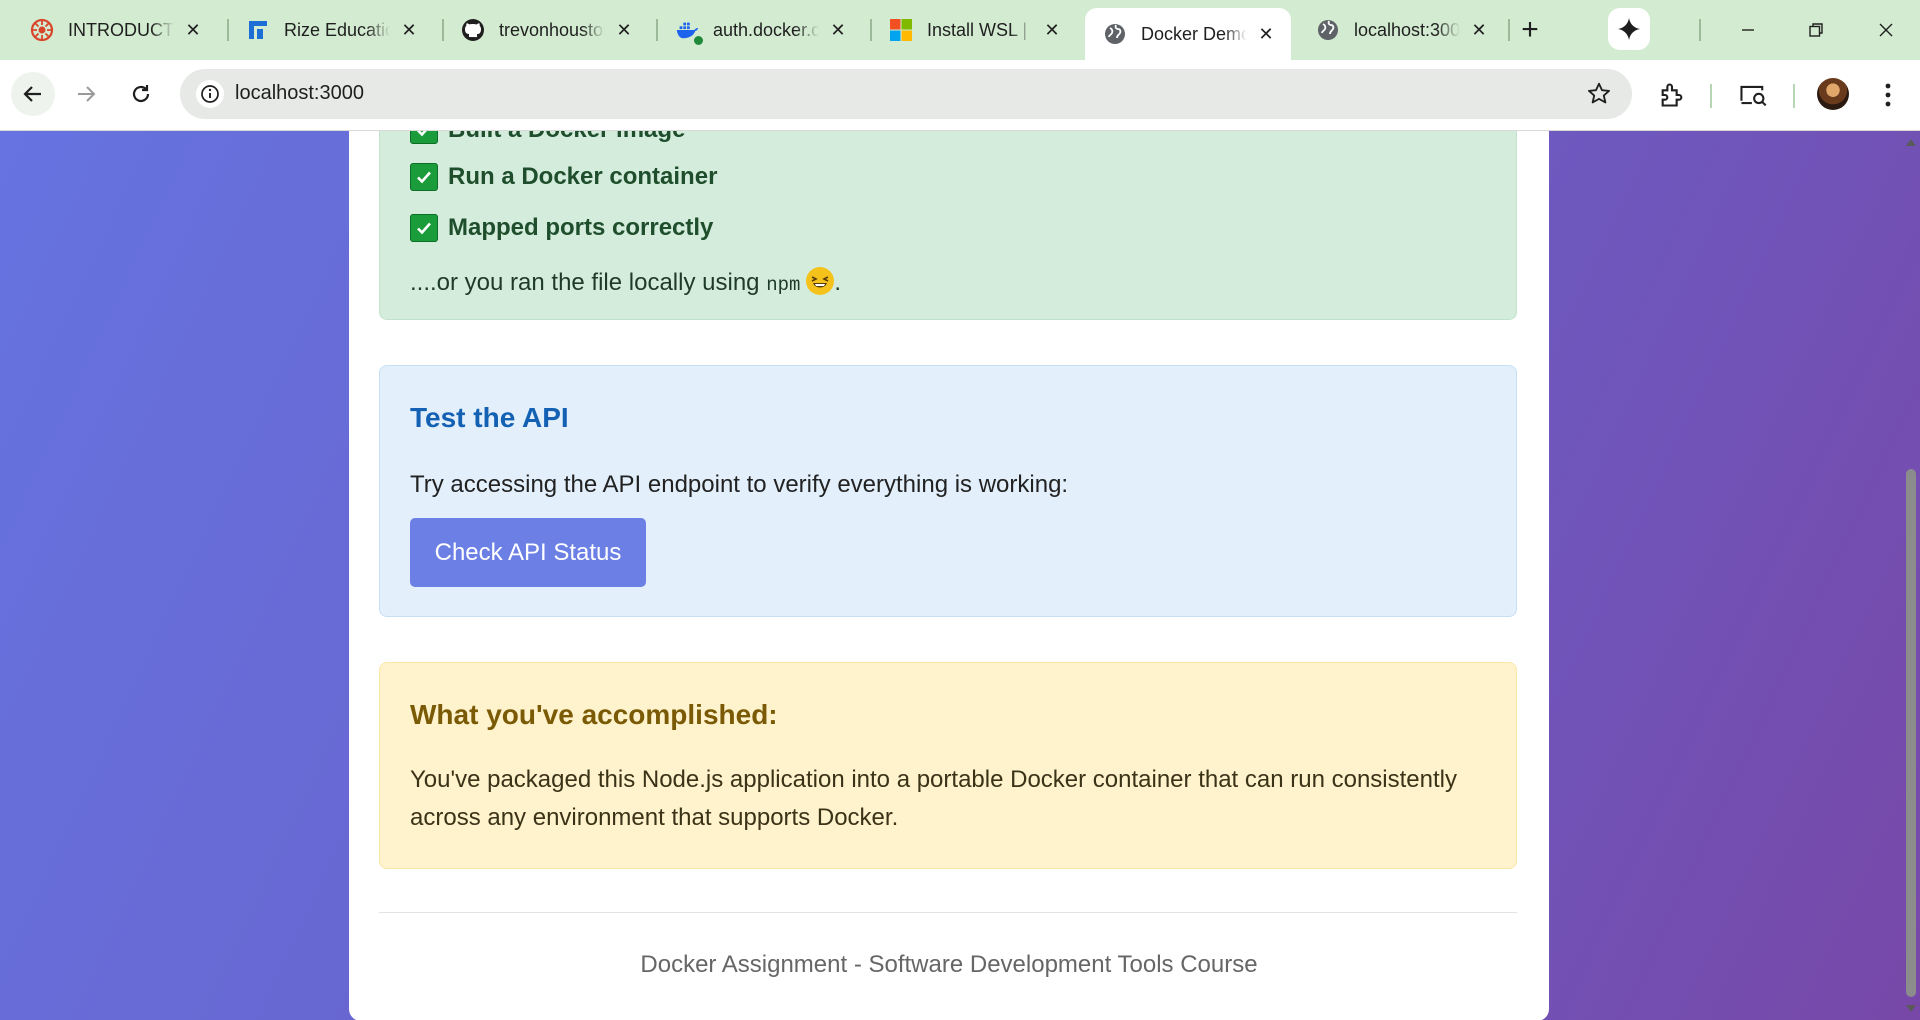 Image resolution: width=1920 pixels, height=1020 pixels. What do you see at coordinates (766, 29) in the screenshot?
I see `tab-title: auth.docker.com` at bounding box center [766, 29].